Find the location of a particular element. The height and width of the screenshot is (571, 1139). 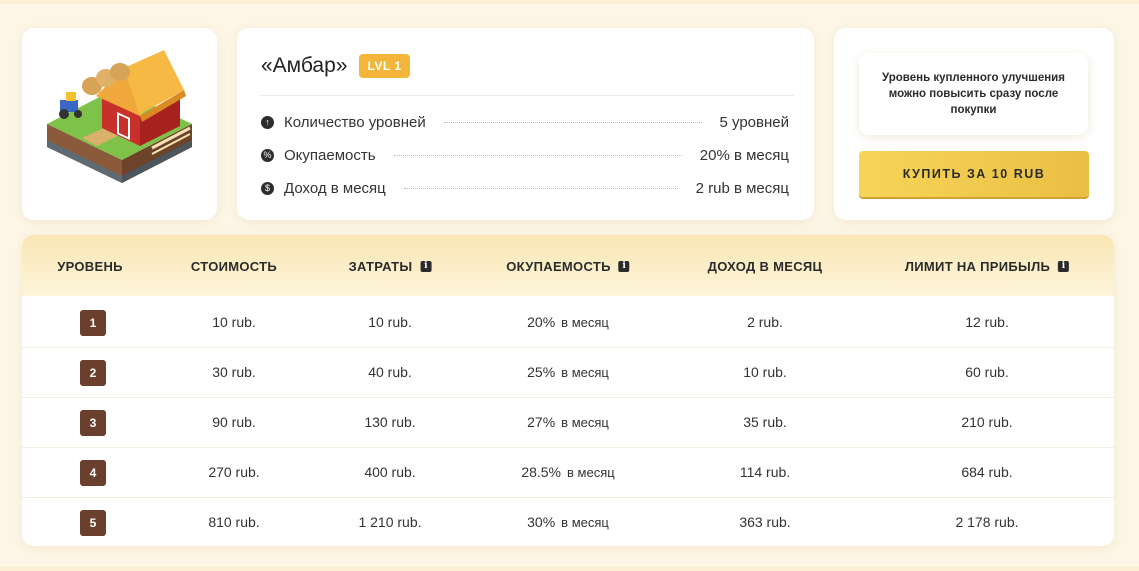

arrow-up-circle-icon: ↑ is located at coordinates (267, 122).